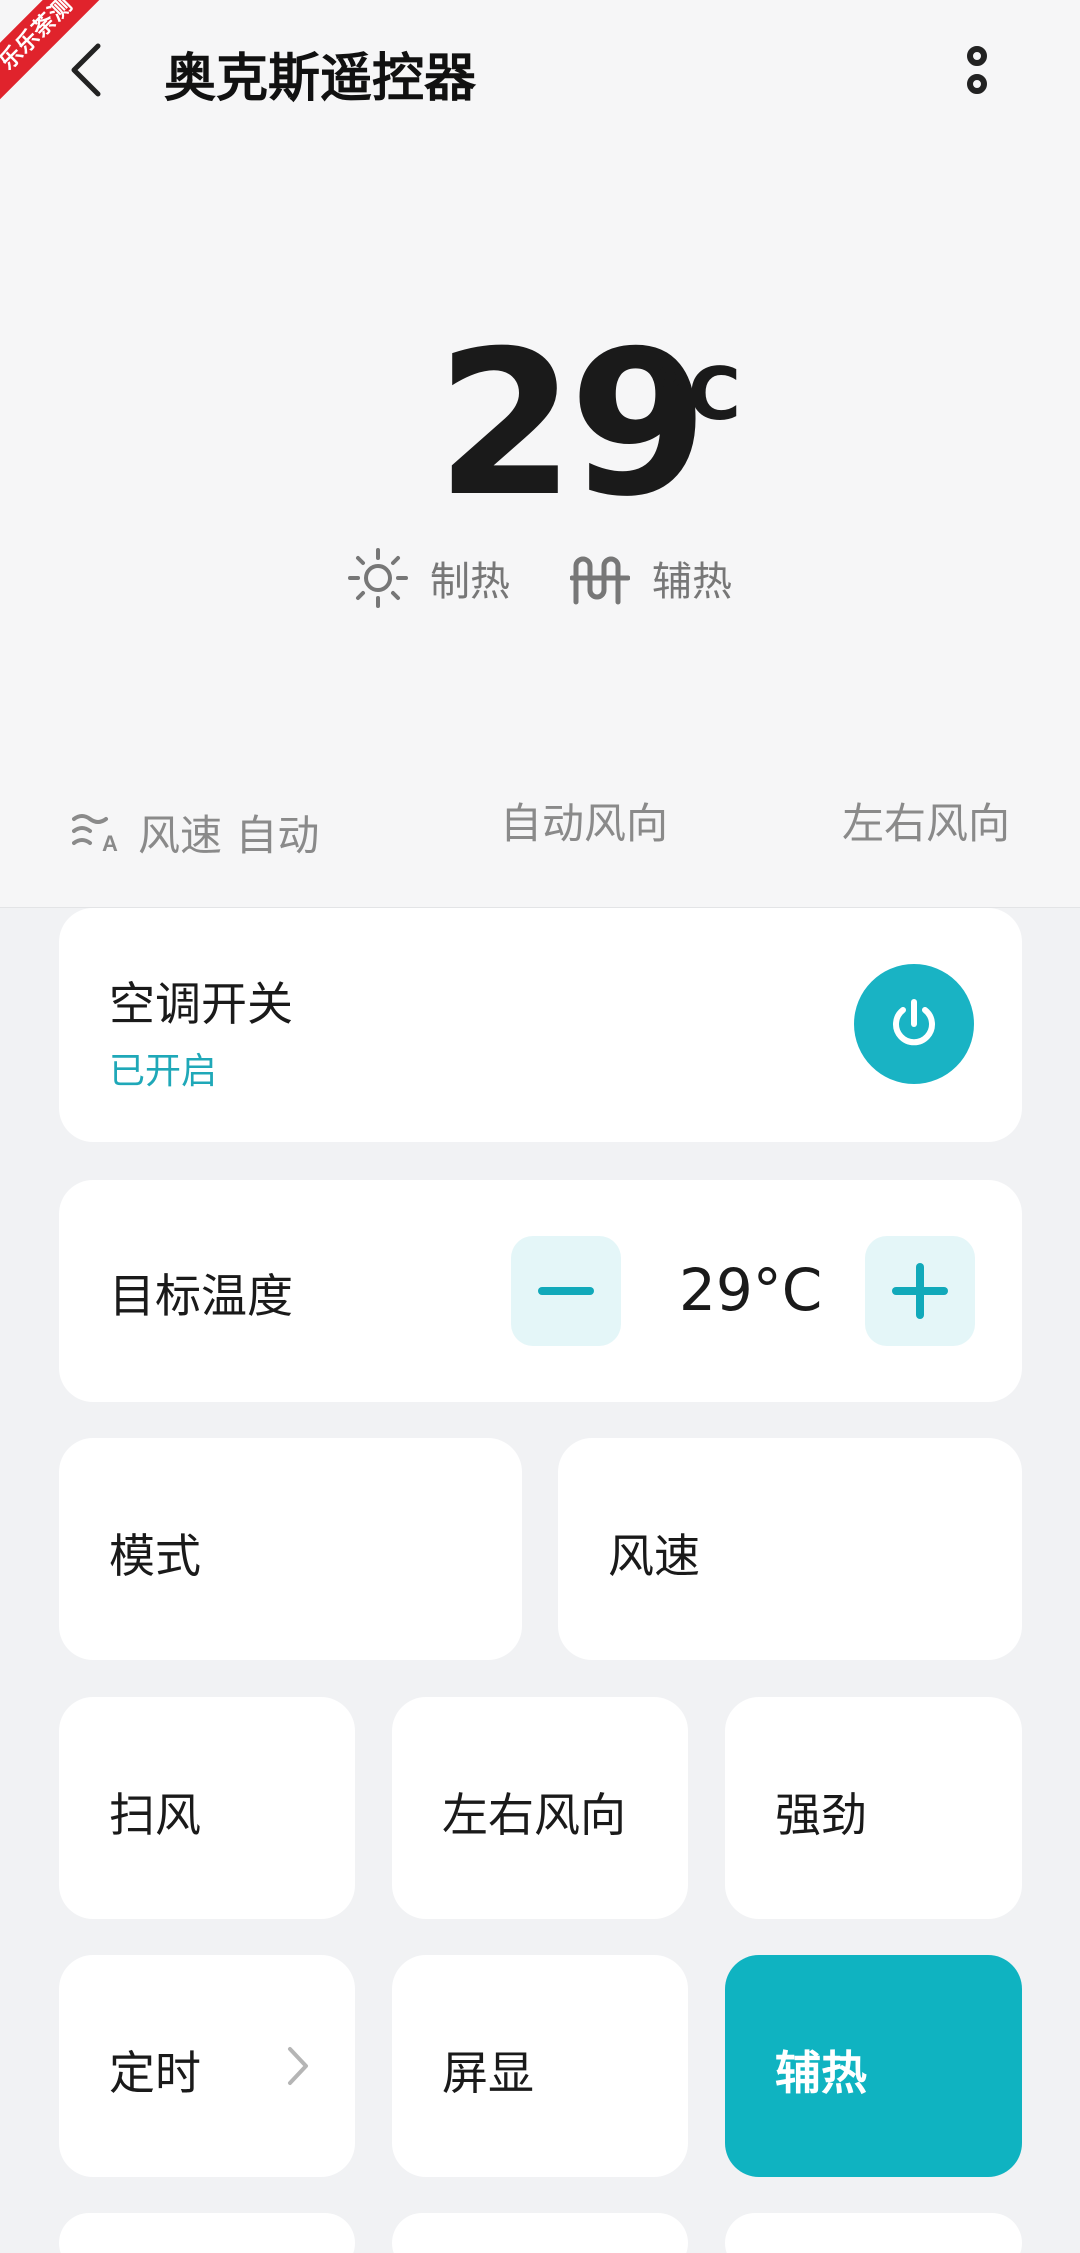  Describe the element at coordinates (651, 578) in the screenshot. I see `aux-heat-status: 辅热` at that location.